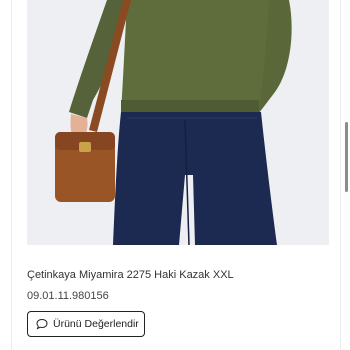  I want to click on review-product-button: Ürünü Değerlendir, so click(86, 324).